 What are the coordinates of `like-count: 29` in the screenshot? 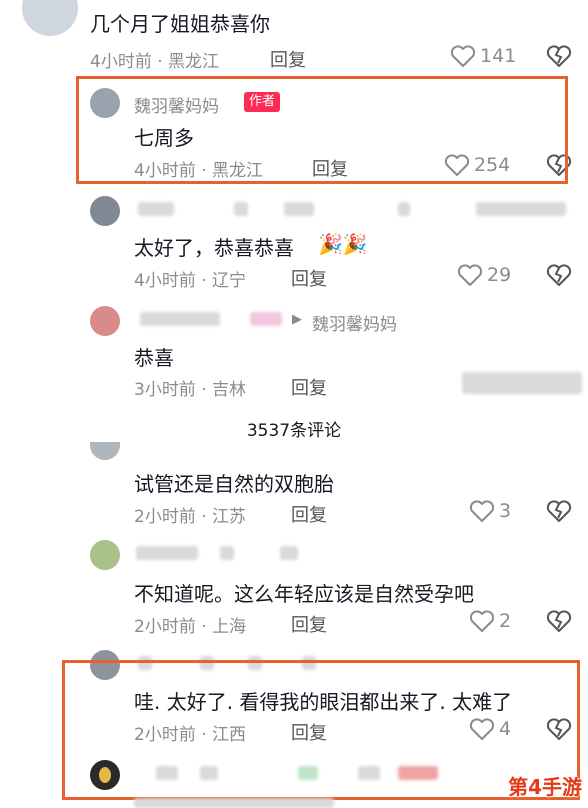 It's located at (499, 275).